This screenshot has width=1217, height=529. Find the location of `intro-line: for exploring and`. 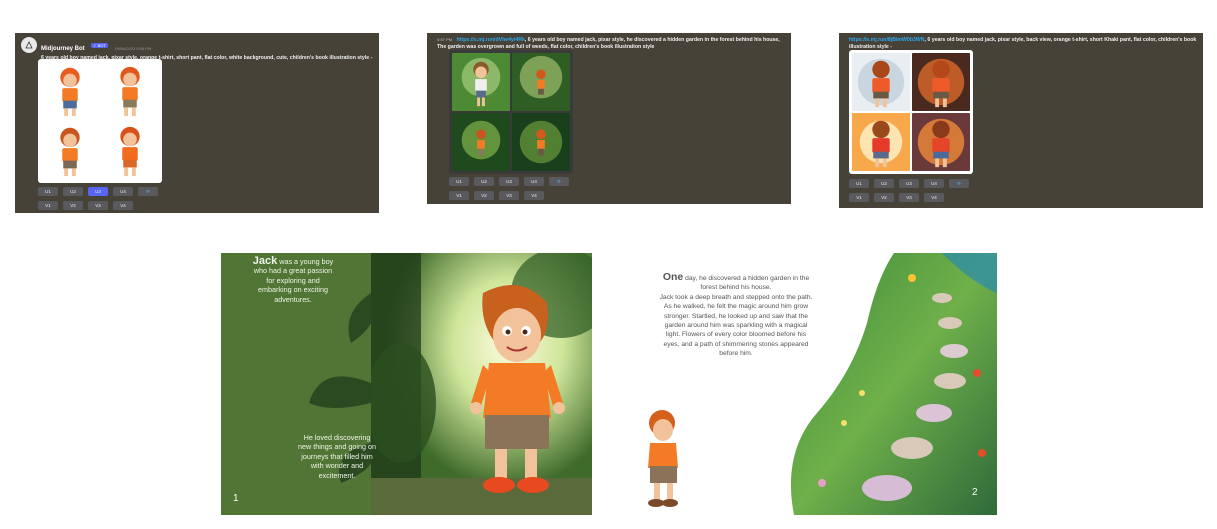

intro-line: for exploring and is located at coordinates (293, 280).